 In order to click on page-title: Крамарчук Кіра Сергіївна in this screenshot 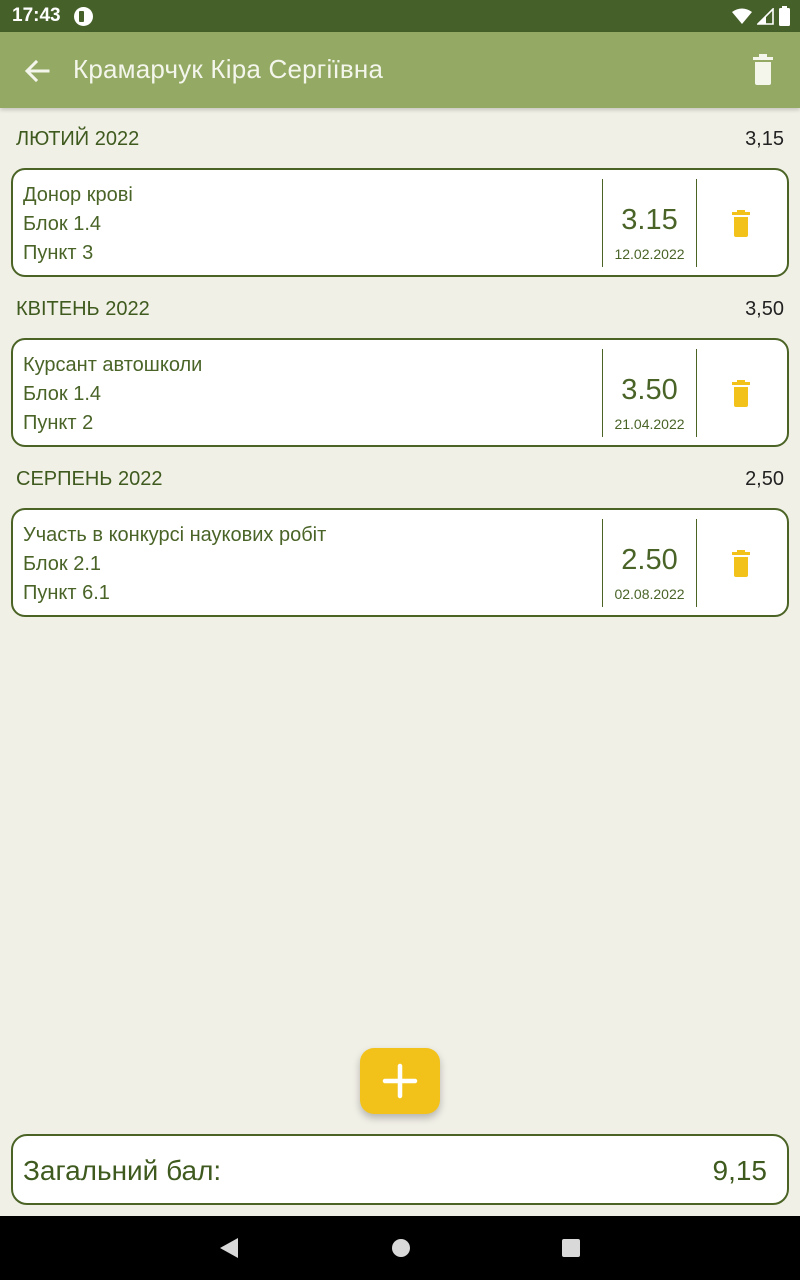, I will do `click(228, 69)`.